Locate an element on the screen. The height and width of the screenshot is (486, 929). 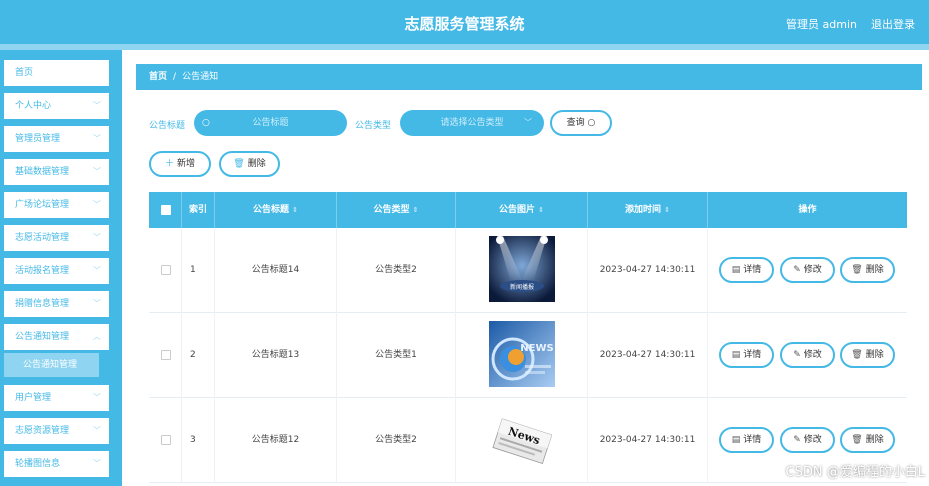
current-user: 管理员 admin is located at coordinates (821, 24).